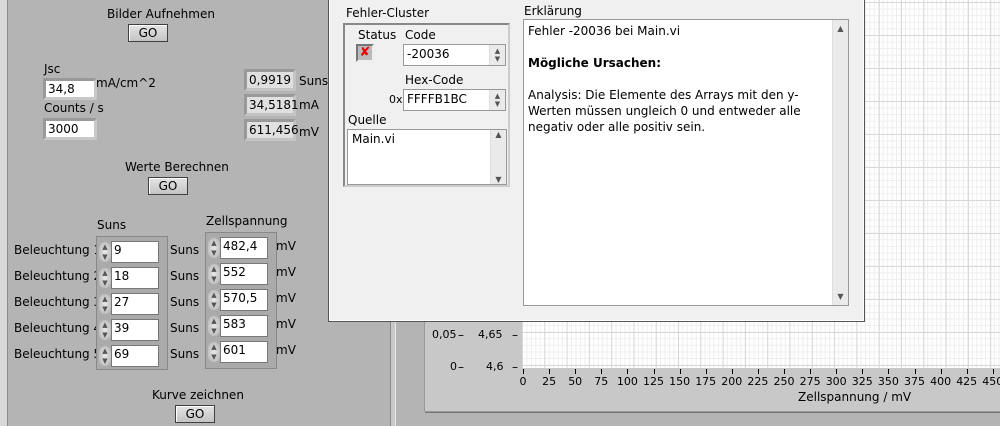 This screenshot has width=1000, height=426. What do you see at coordinates (523, 381) in the screenshot?
I see `x-tick-label: 0` at bounding box center [523, 381].